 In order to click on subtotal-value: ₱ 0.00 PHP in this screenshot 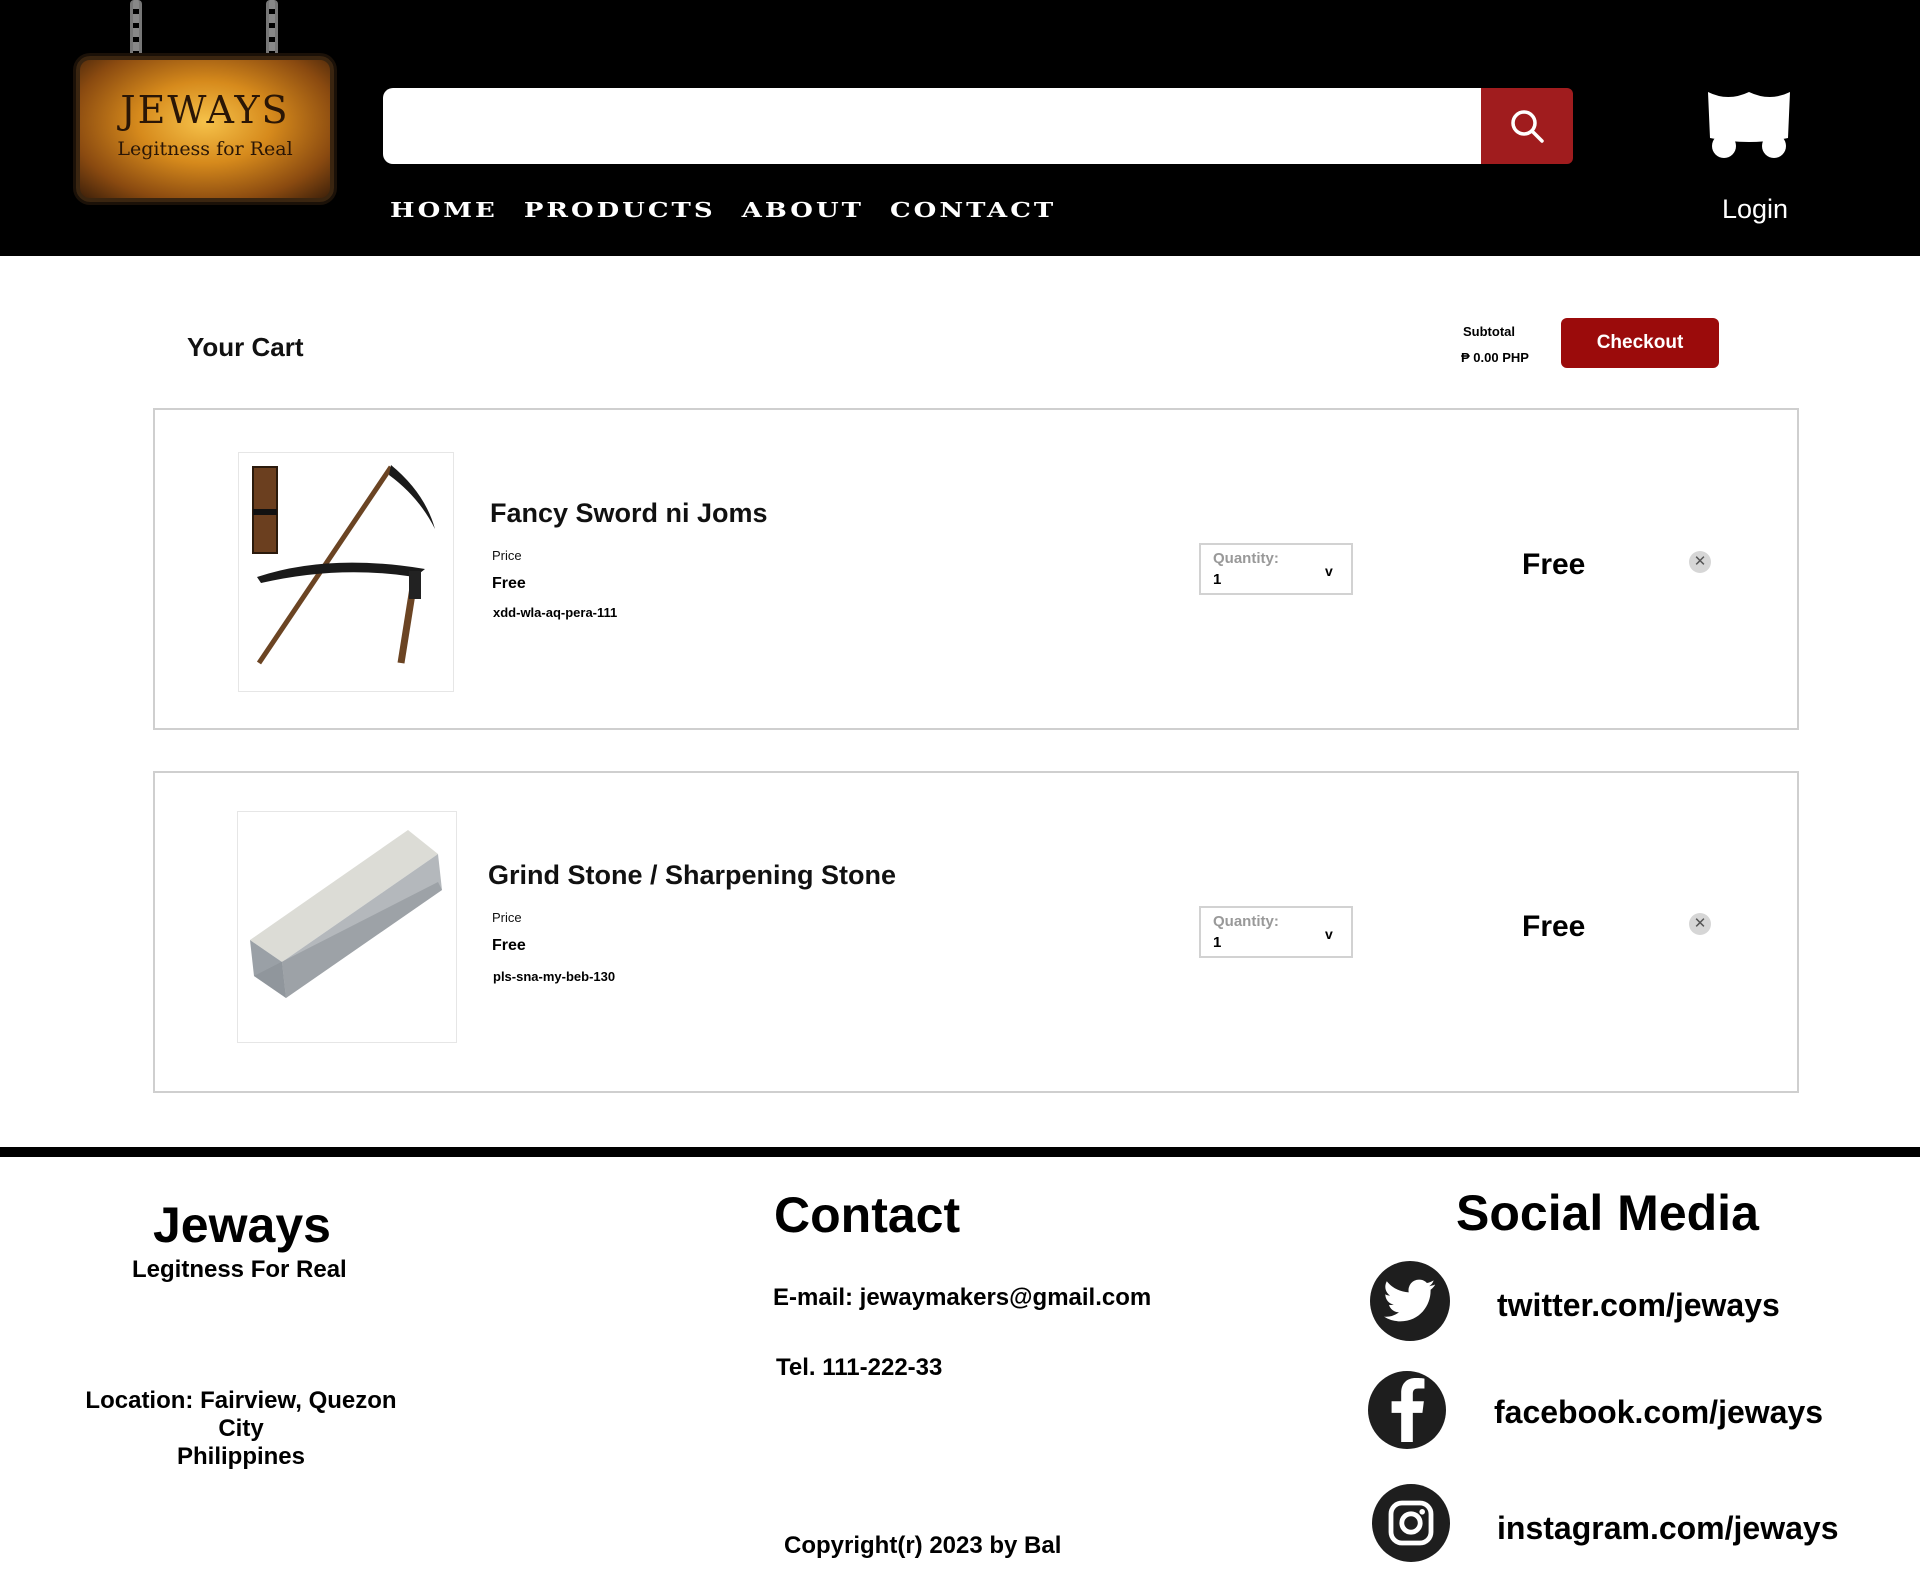, I will do `click(1495, 357)`.